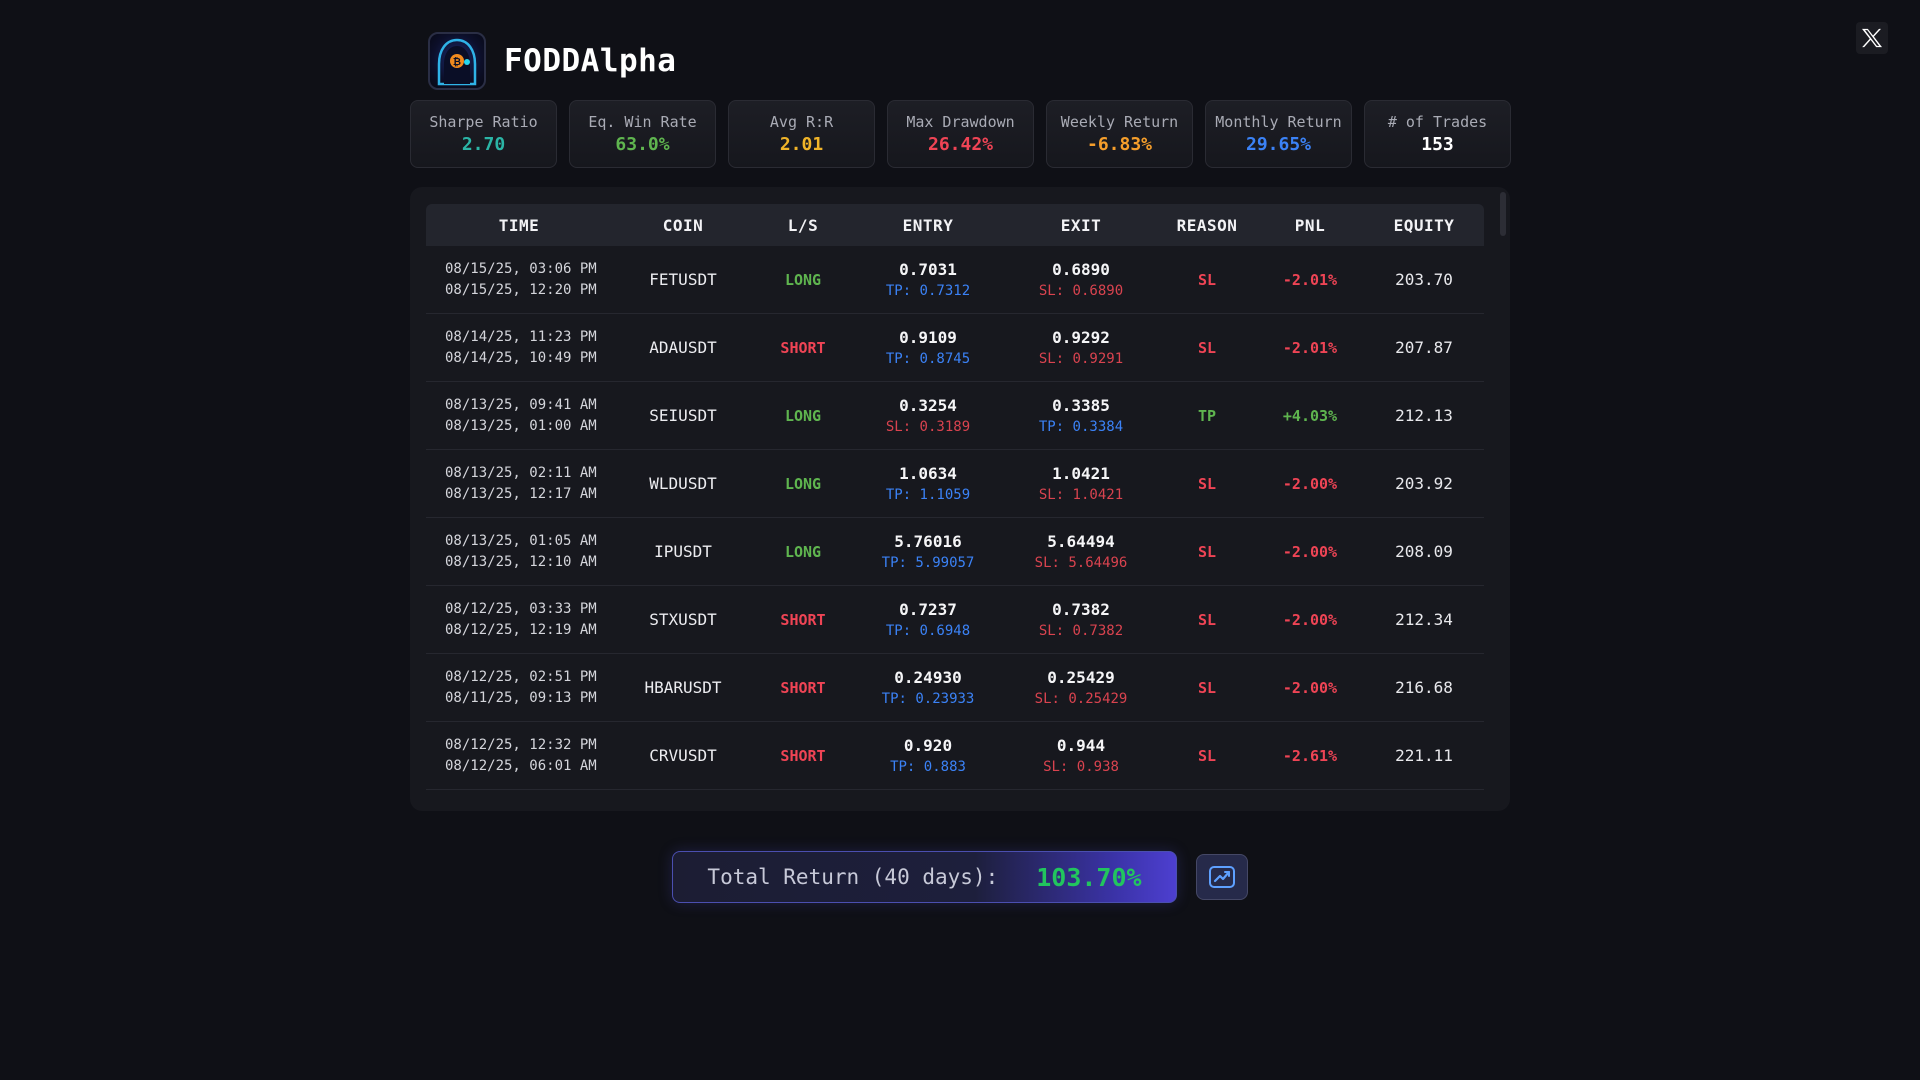 This screenshot has width=1920, height=1080. I want to click on exit-cell: 1.0421 SL: 1.0421, so click(1081, 484).